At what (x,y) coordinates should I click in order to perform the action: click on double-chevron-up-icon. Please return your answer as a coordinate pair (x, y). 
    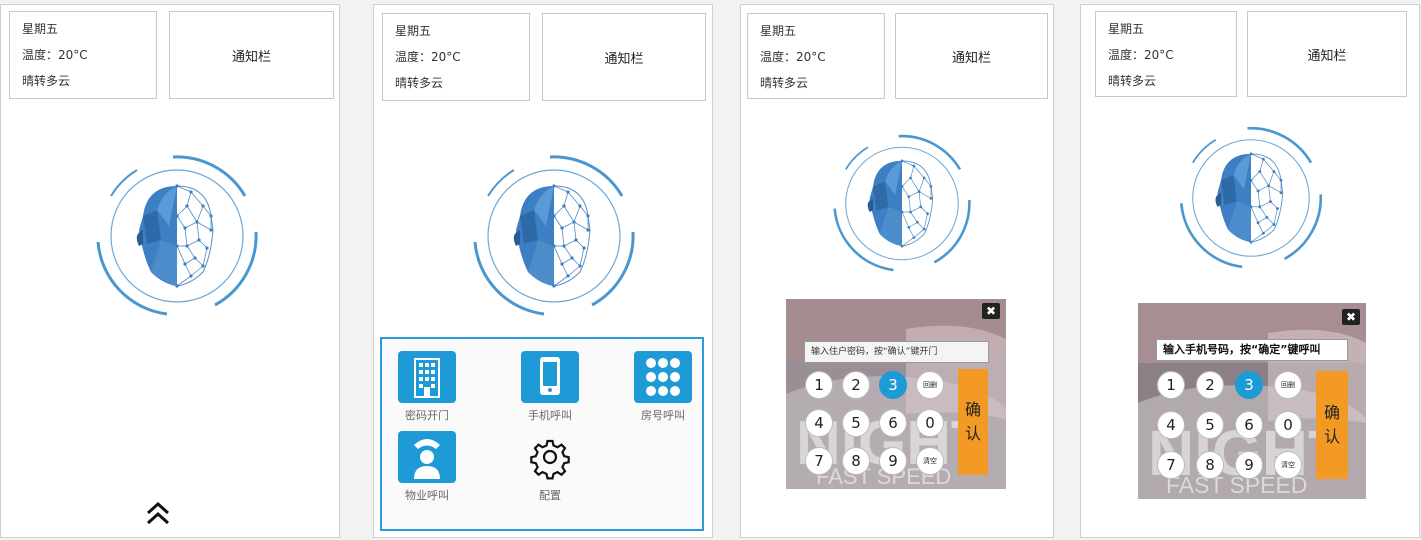
    Looking at the image, I should click on (158, 513).